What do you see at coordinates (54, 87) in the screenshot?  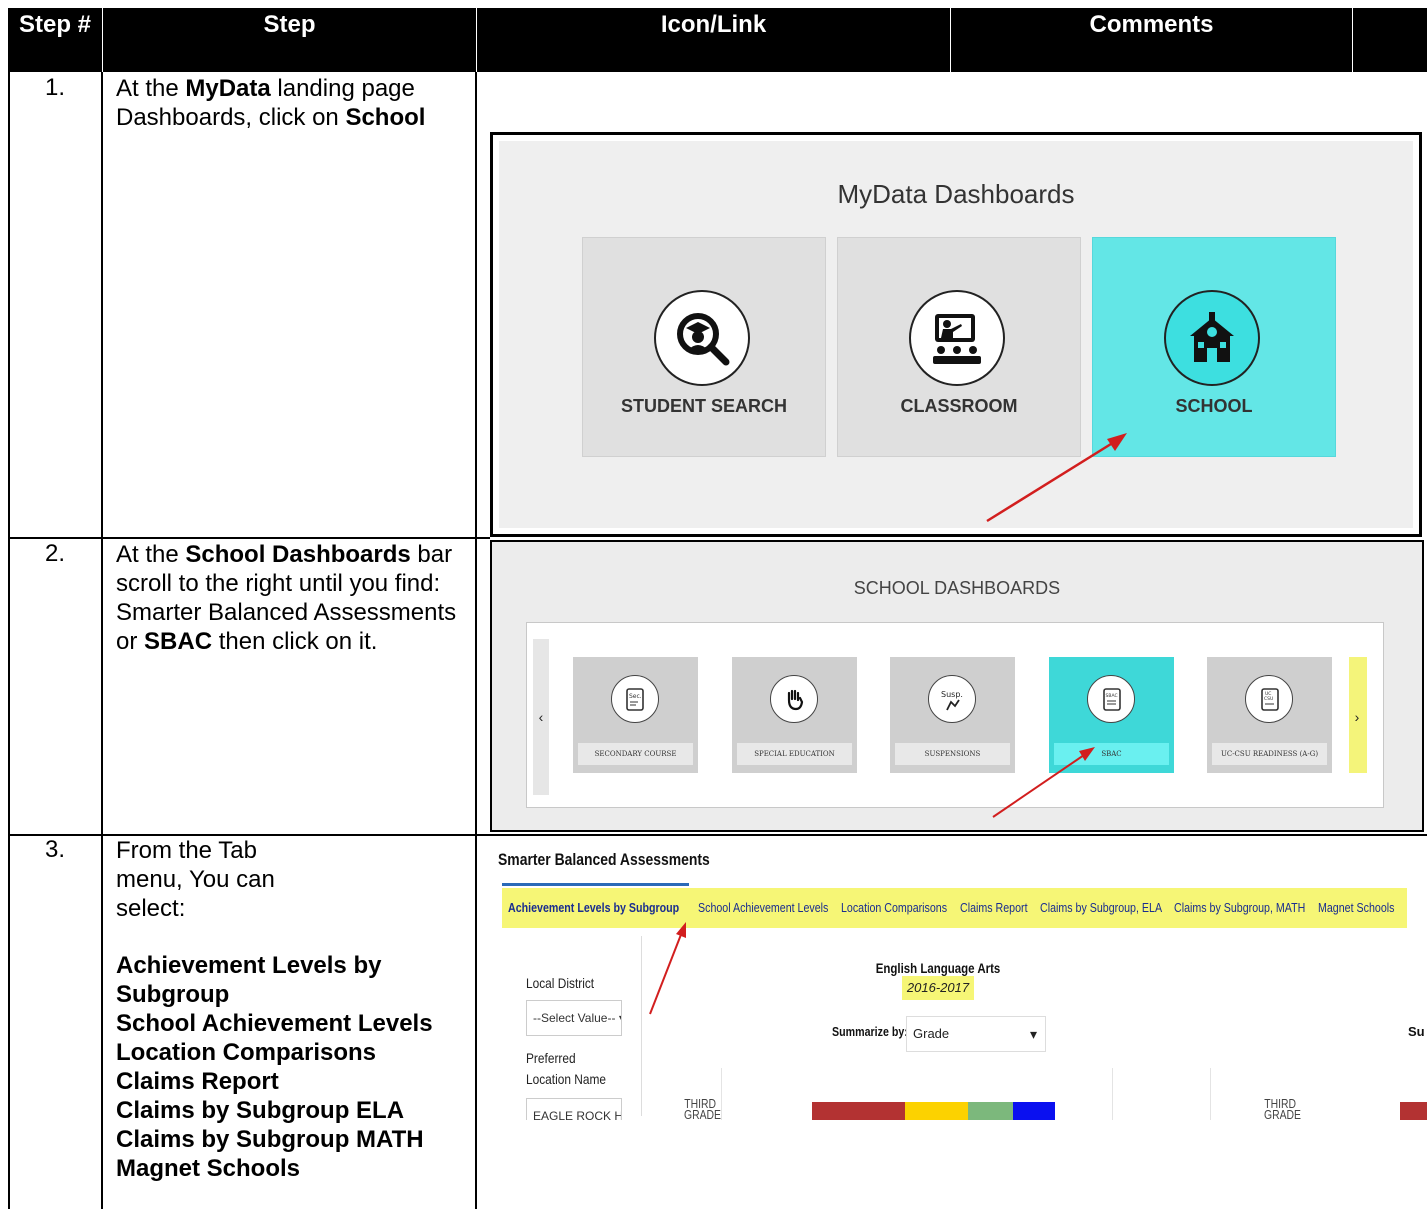 I see `step-number: 1.` at bounding box center [54, 87].